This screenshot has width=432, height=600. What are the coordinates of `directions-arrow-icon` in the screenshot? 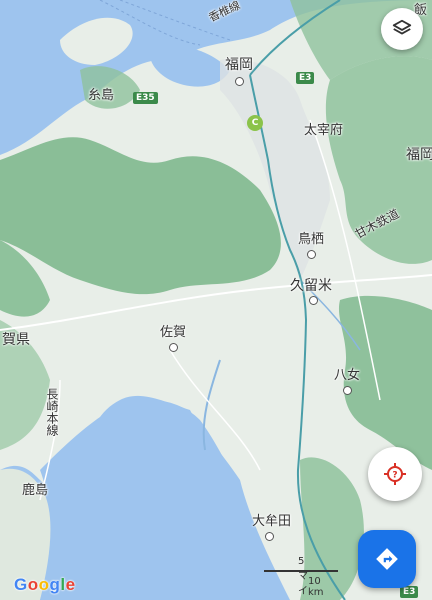 It's located at (387, 559).